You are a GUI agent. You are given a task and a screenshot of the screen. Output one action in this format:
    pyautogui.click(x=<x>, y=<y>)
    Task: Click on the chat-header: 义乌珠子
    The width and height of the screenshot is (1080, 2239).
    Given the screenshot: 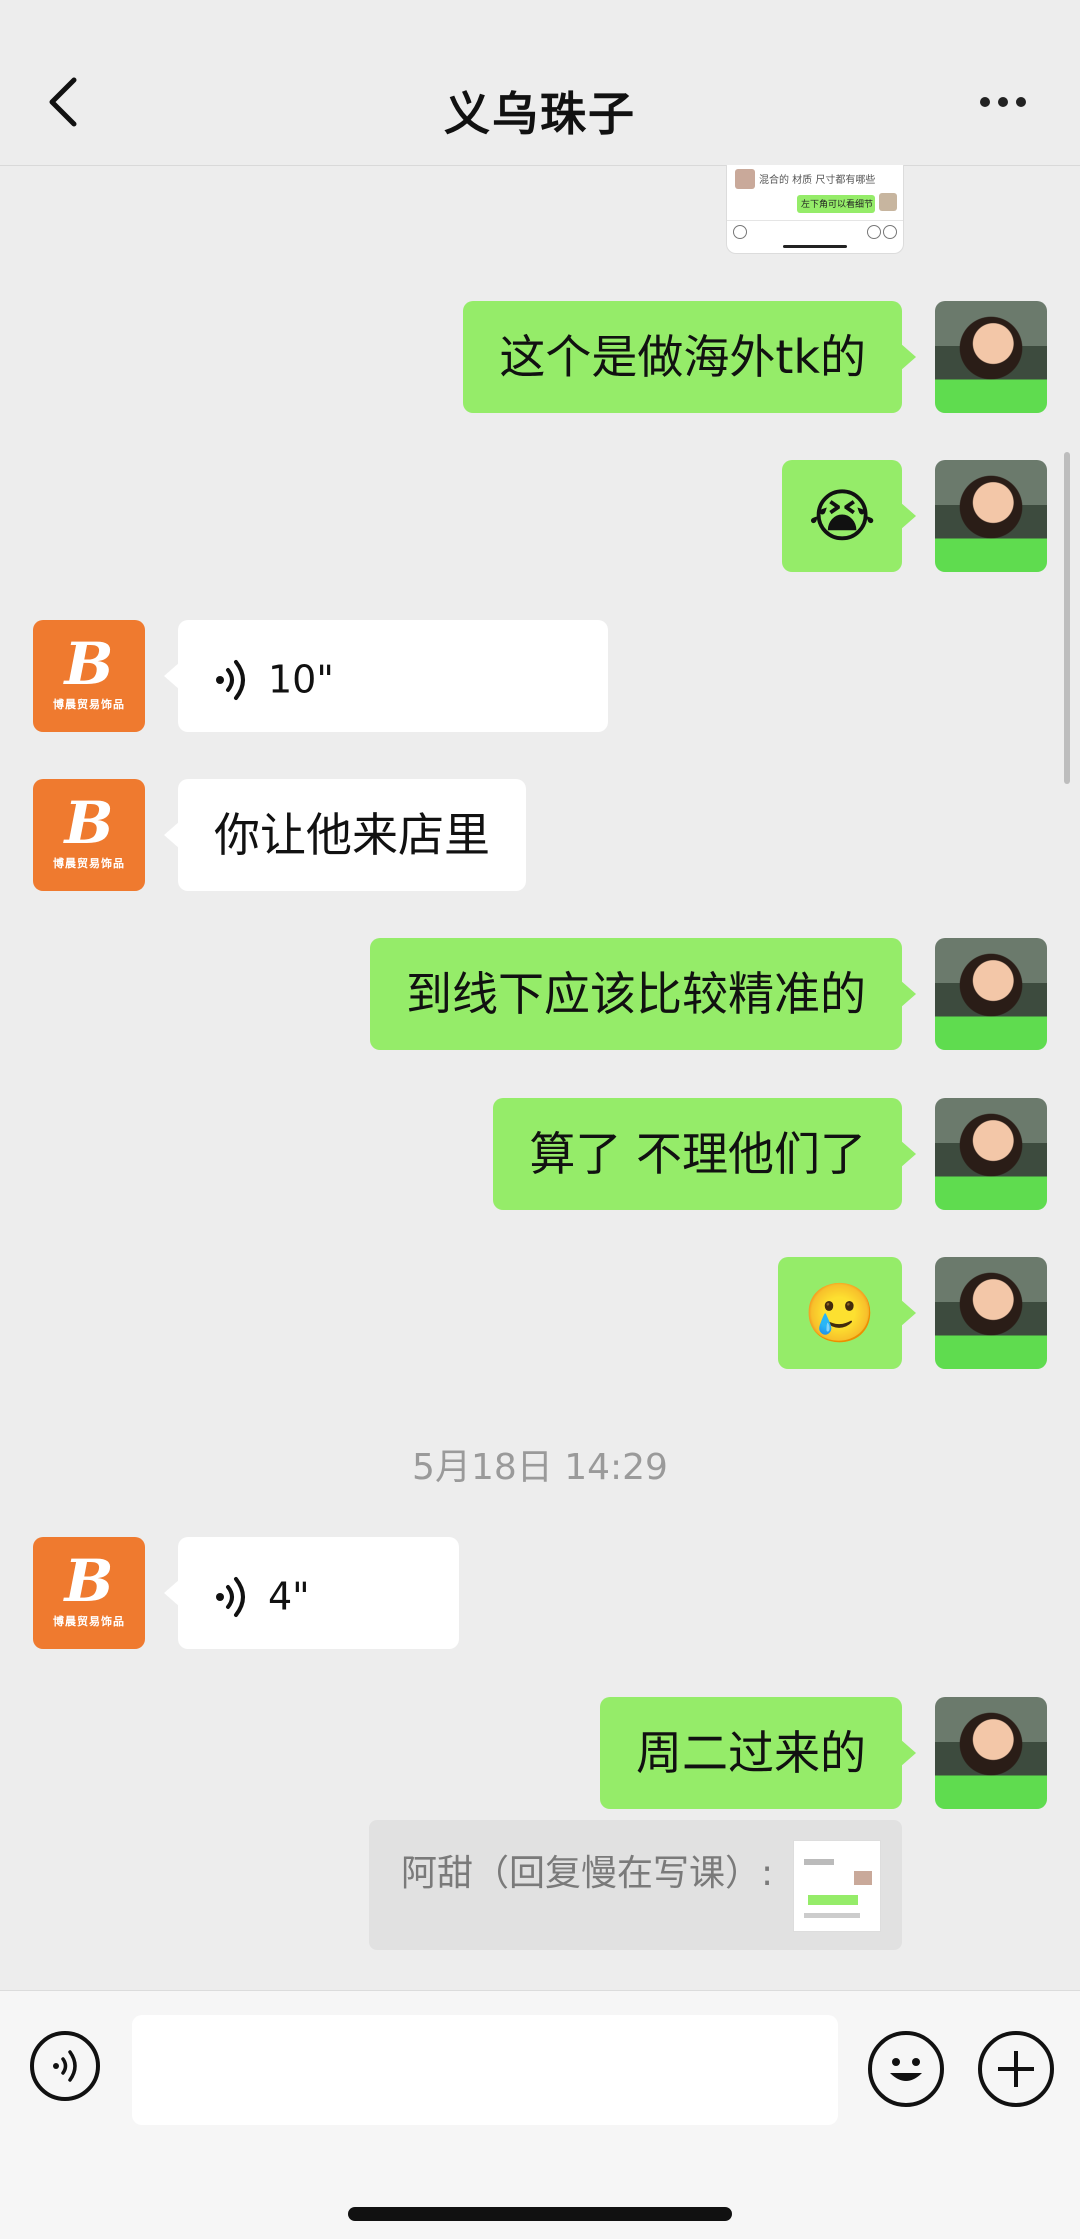 What is the action you would take?
    pyautogui.click(x=540, y=83)
    